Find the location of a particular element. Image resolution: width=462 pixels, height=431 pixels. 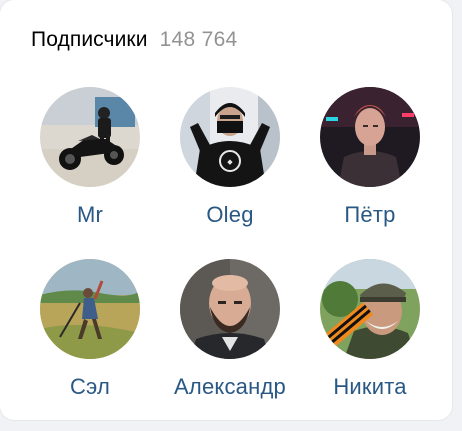

avatar-photo-motorcycle is located at coordinates (90, 137).